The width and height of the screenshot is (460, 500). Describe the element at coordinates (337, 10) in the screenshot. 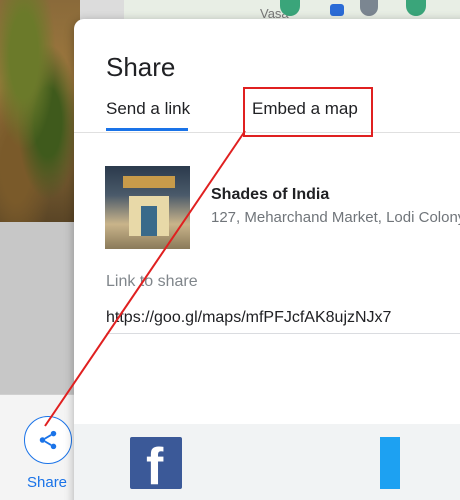

I see `transit-icon` at that location.